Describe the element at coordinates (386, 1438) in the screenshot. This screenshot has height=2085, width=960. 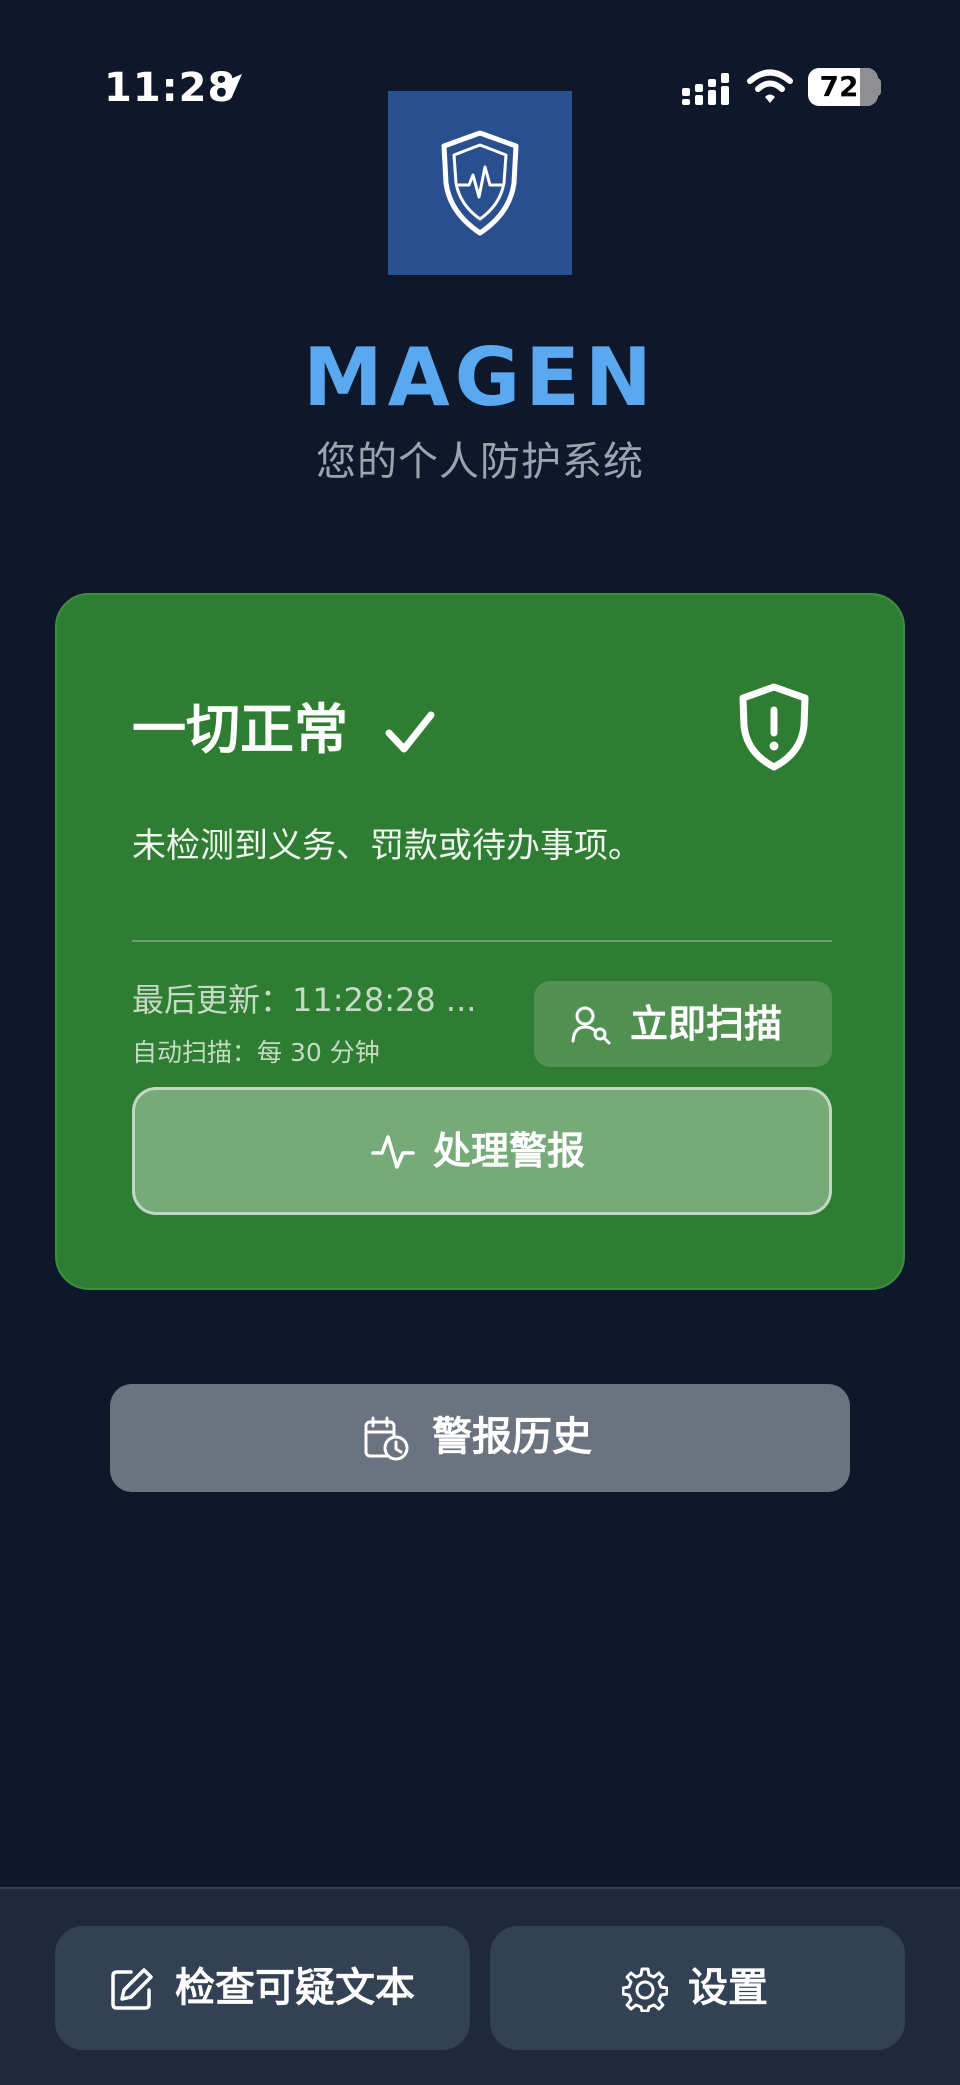
I see `calendar-clock-icon` at that location.